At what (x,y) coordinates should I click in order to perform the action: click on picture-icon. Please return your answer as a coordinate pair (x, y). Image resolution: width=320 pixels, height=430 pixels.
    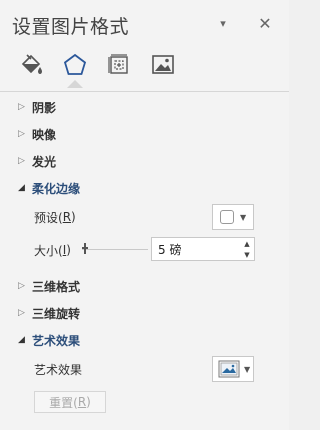
    Looking at the image, I should click on (163, 64).